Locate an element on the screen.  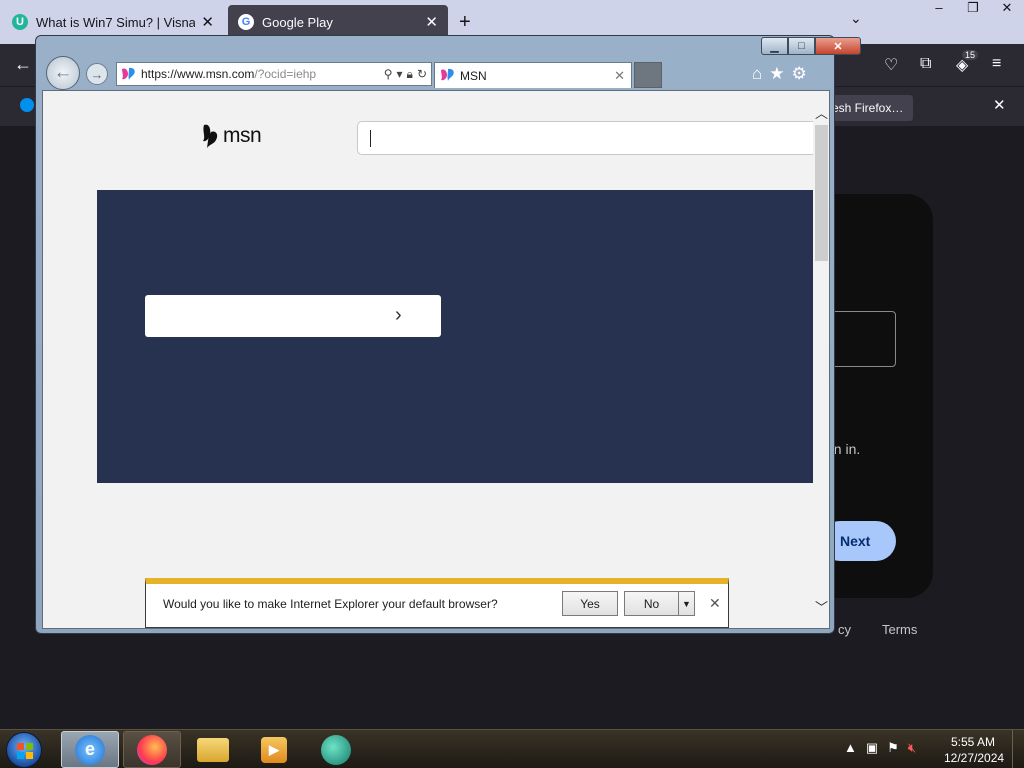
terms-link: Terms is located at coordinates (899, 629).